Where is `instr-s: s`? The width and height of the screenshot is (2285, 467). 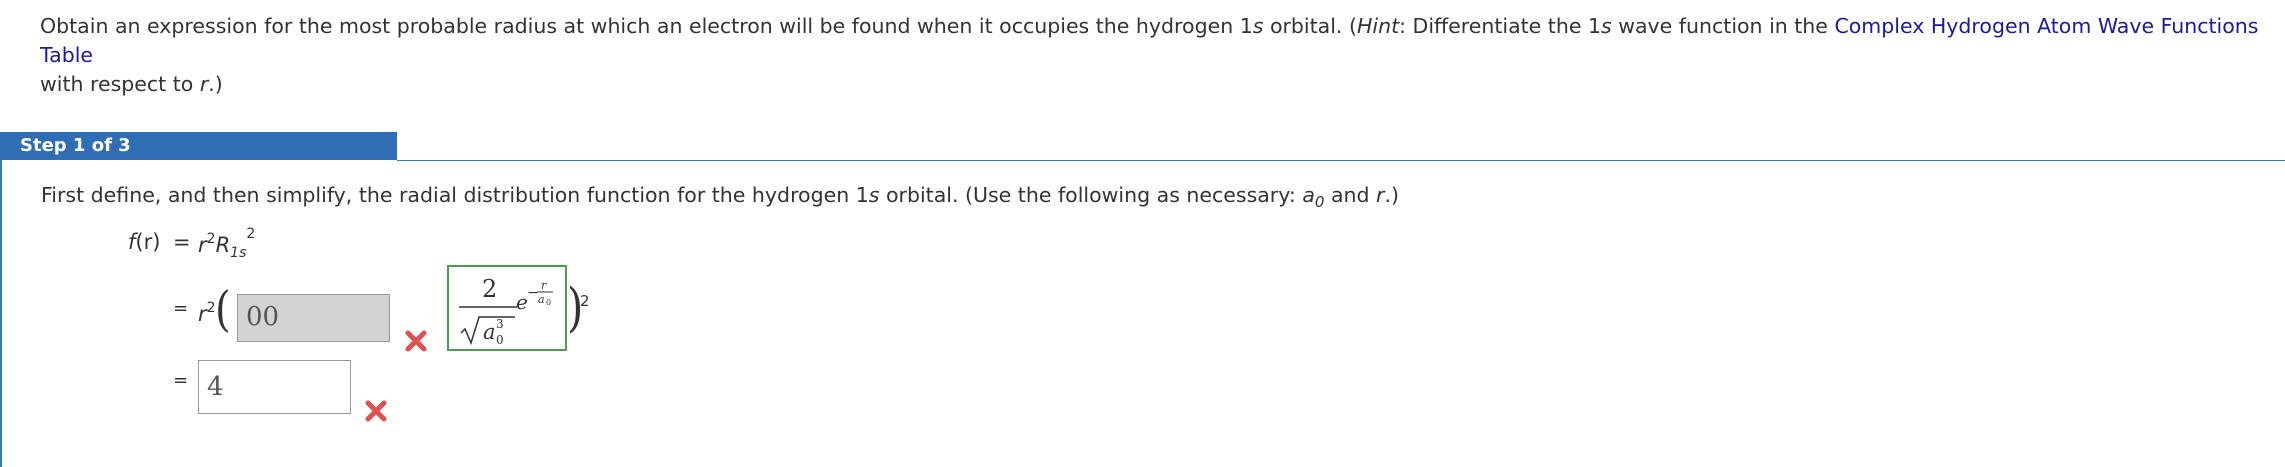 instr-s: s is located at coordinates (874, 195).